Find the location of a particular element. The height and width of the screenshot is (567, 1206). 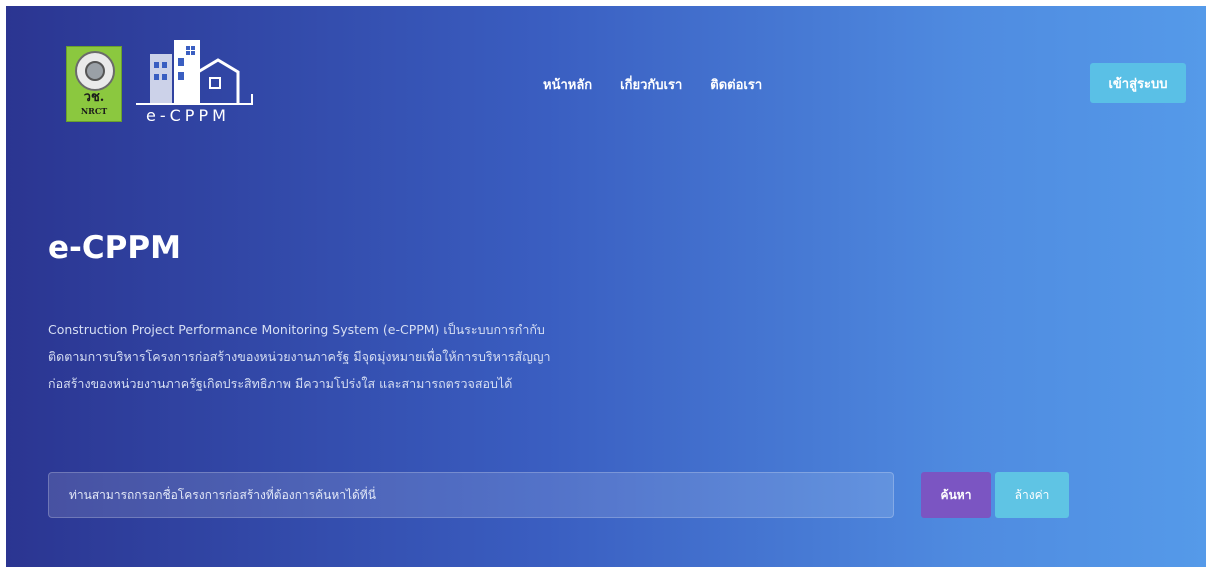

search-input is located at coordinates (471, 495).